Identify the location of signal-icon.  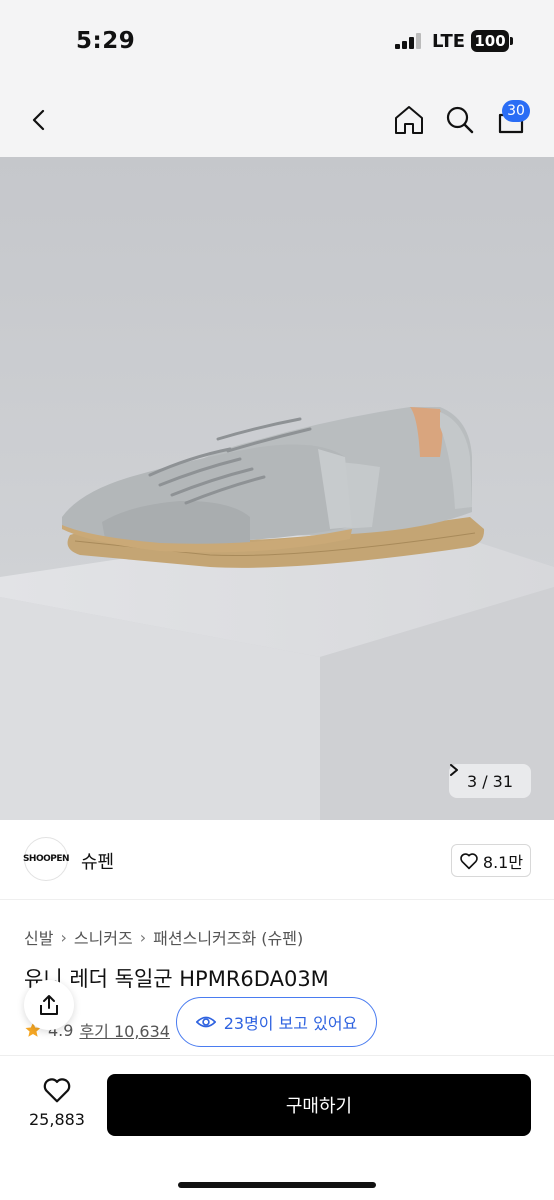
(408, 41).